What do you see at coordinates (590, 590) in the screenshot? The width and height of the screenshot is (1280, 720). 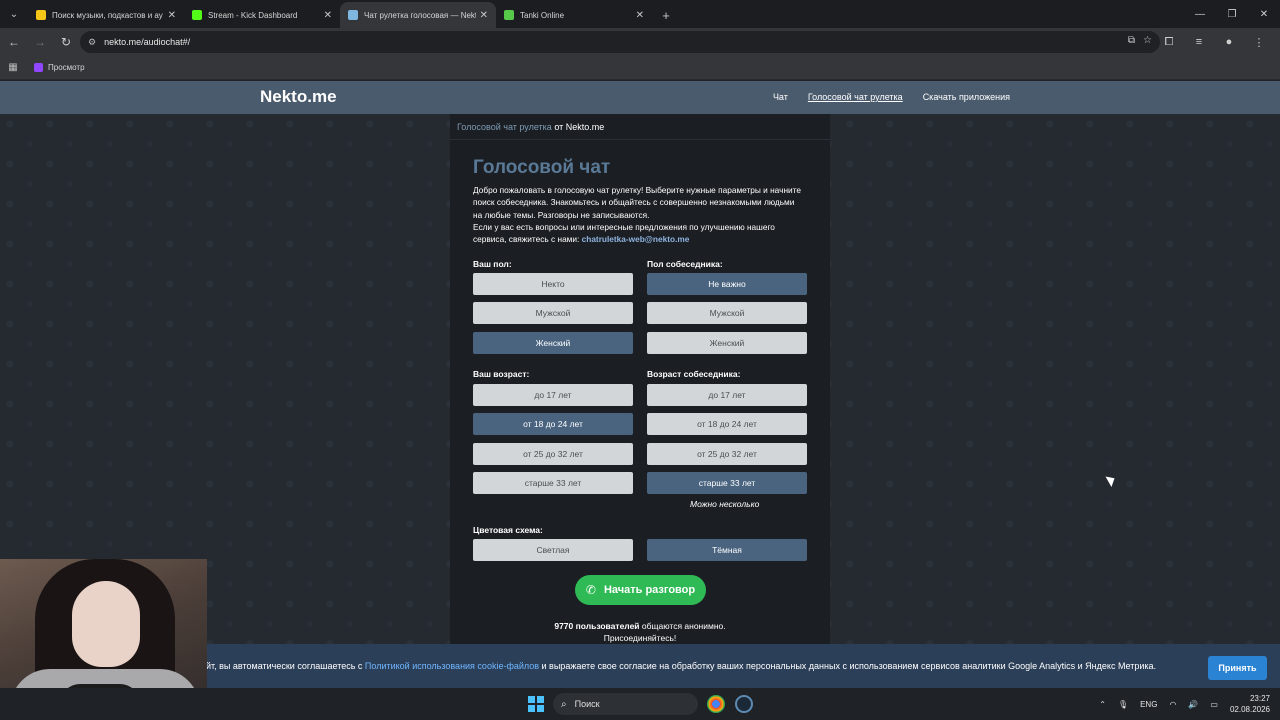 I see `phone-icon: ✆` at bounding box center [590, 590].